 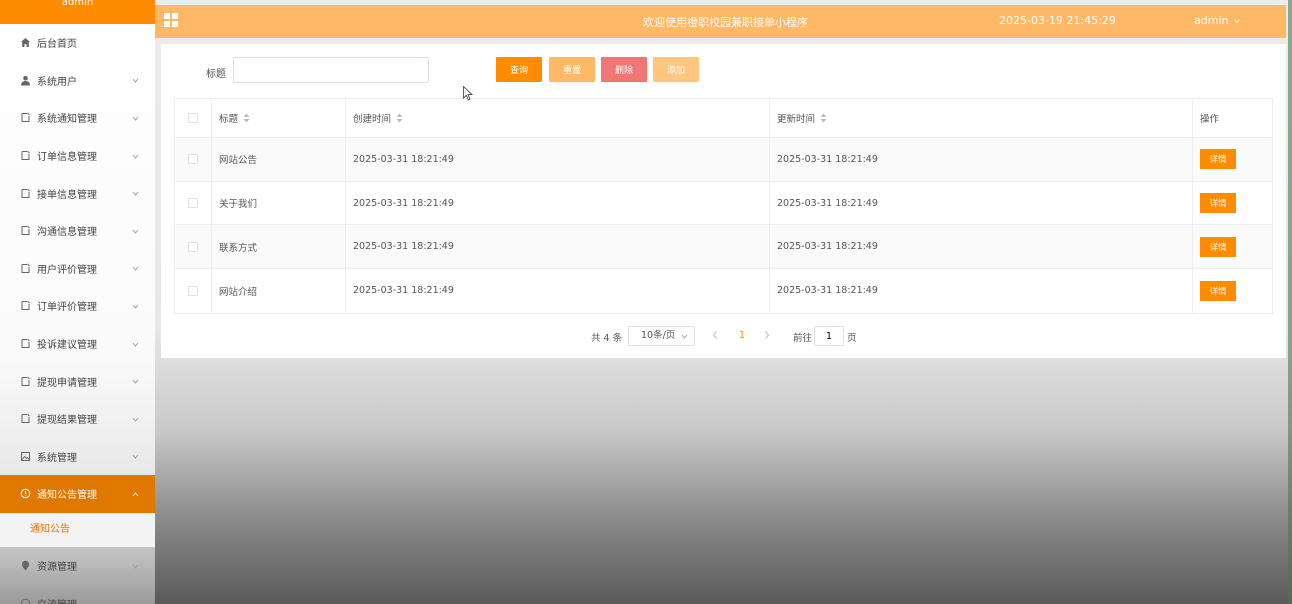 What do you see at coordinates (67, 308) in the screenshot?
I see `sidebar-item-label: 订单评价管理` at bounding box center [67, 308].